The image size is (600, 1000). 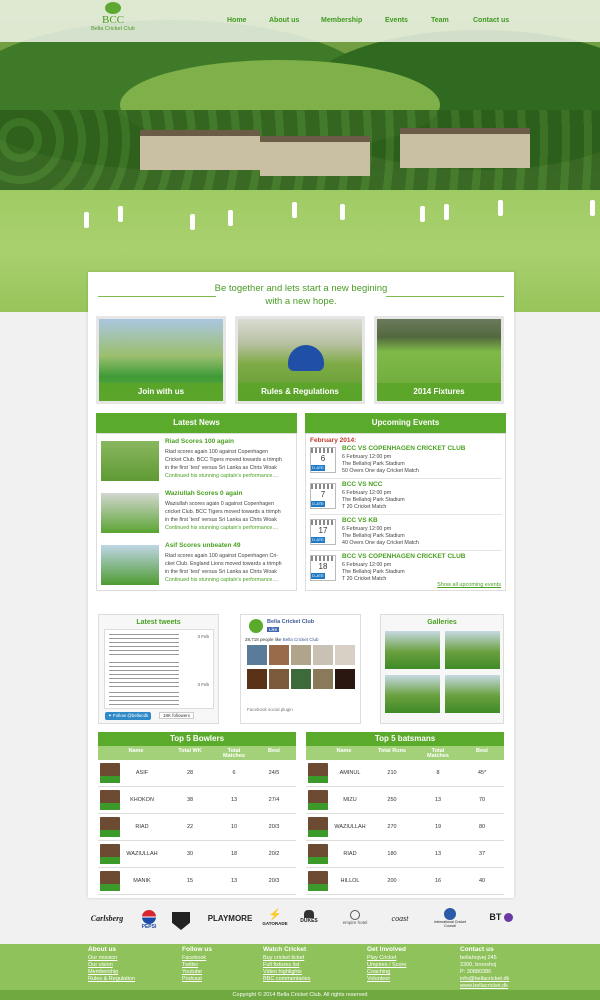 I want to click on col-best: Best, so click(x=274, y=751).